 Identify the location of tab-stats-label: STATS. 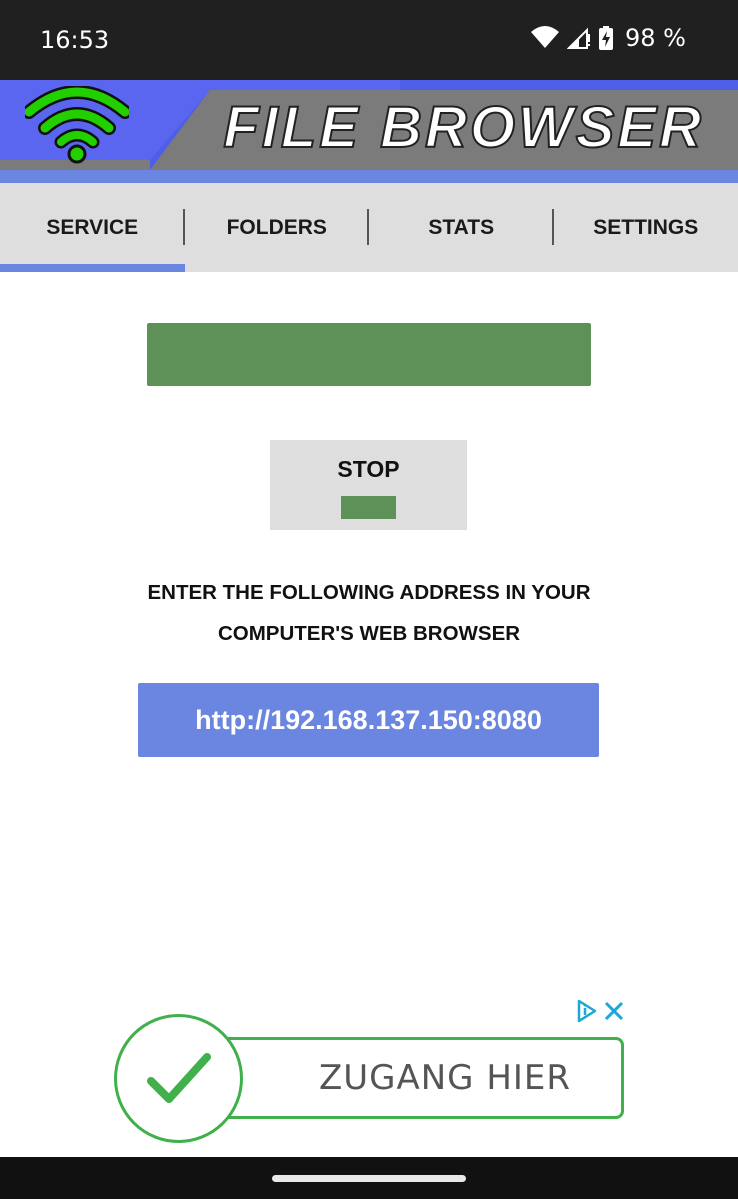
(461, 227).